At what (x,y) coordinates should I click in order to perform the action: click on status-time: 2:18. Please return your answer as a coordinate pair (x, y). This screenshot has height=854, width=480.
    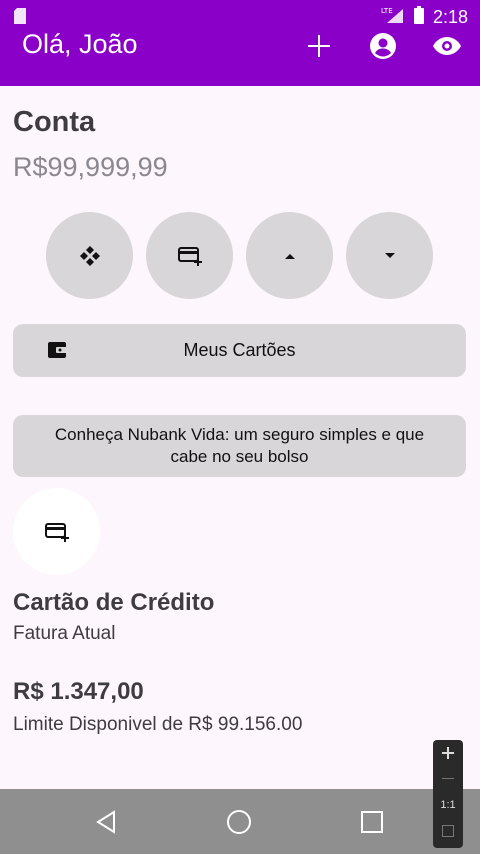
    Looking at the image, I should click on (450, 17).